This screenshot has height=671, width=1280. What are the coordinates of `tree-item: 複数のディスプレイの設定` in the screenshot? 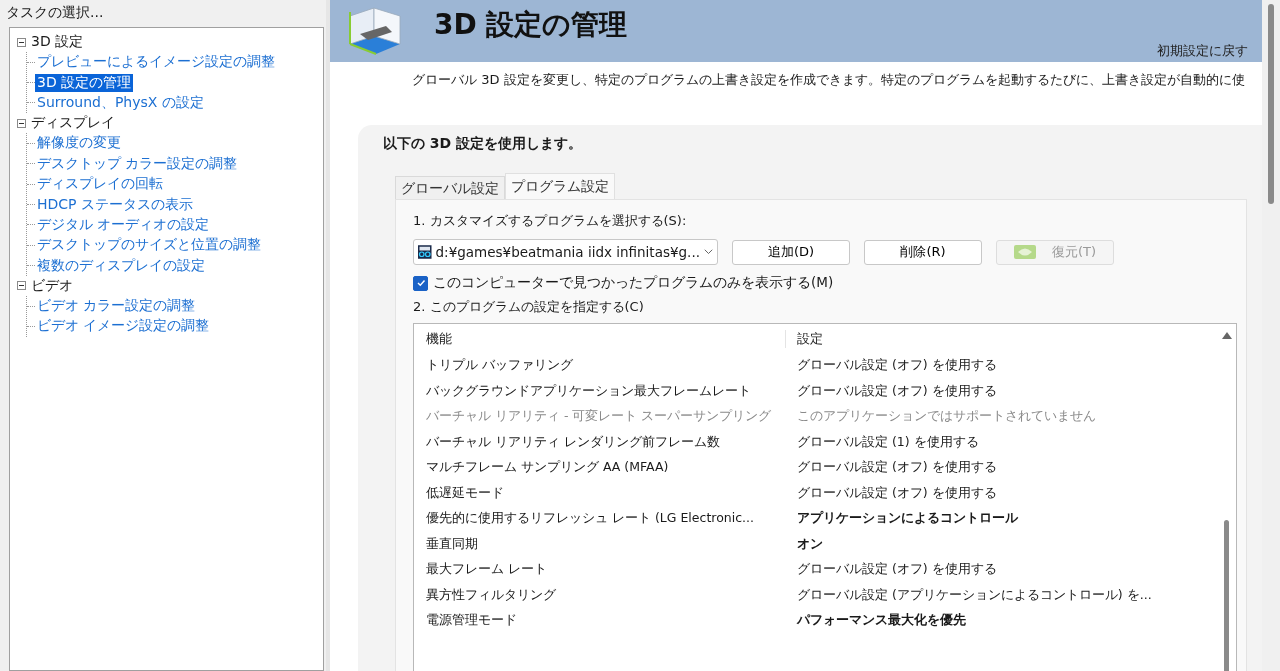 It's located at (121, 265).